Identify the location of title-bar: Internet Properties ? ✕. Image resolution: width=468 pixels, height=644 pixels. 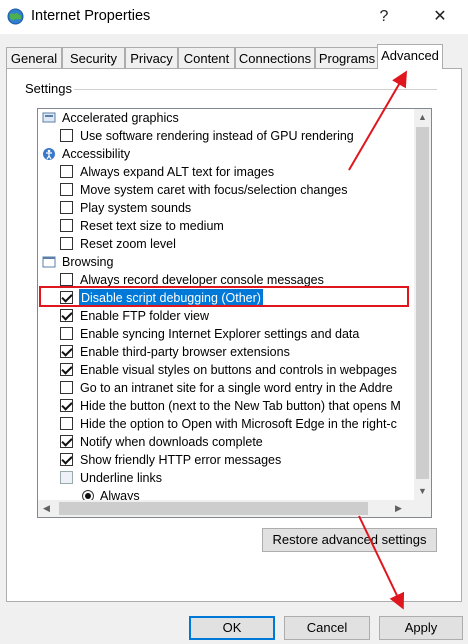
(234, 17).